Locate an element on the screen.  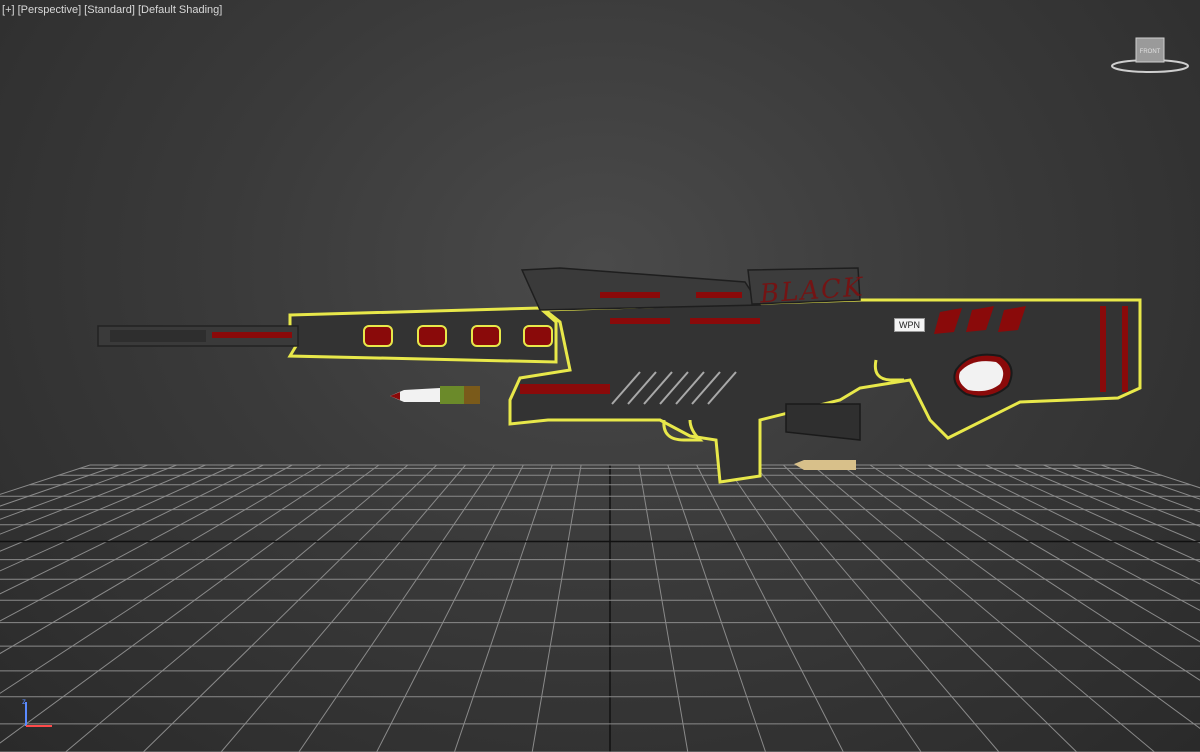
viewcube-icon: FRONT is located at coordinates (1150, 56).